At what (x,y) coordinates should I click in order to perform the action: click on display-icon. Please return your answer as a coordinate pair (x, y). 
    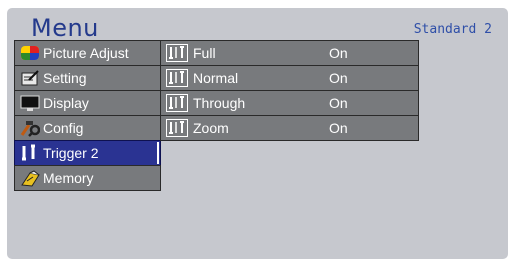
    Looking at the image, I should click on (30, 103).